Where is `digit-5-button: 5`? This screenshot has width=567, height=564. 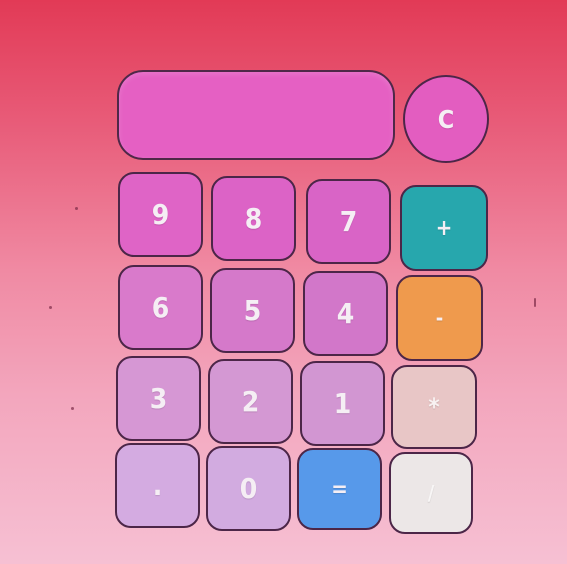
digit-5-button: 5 is located at coordinates (252, 310).